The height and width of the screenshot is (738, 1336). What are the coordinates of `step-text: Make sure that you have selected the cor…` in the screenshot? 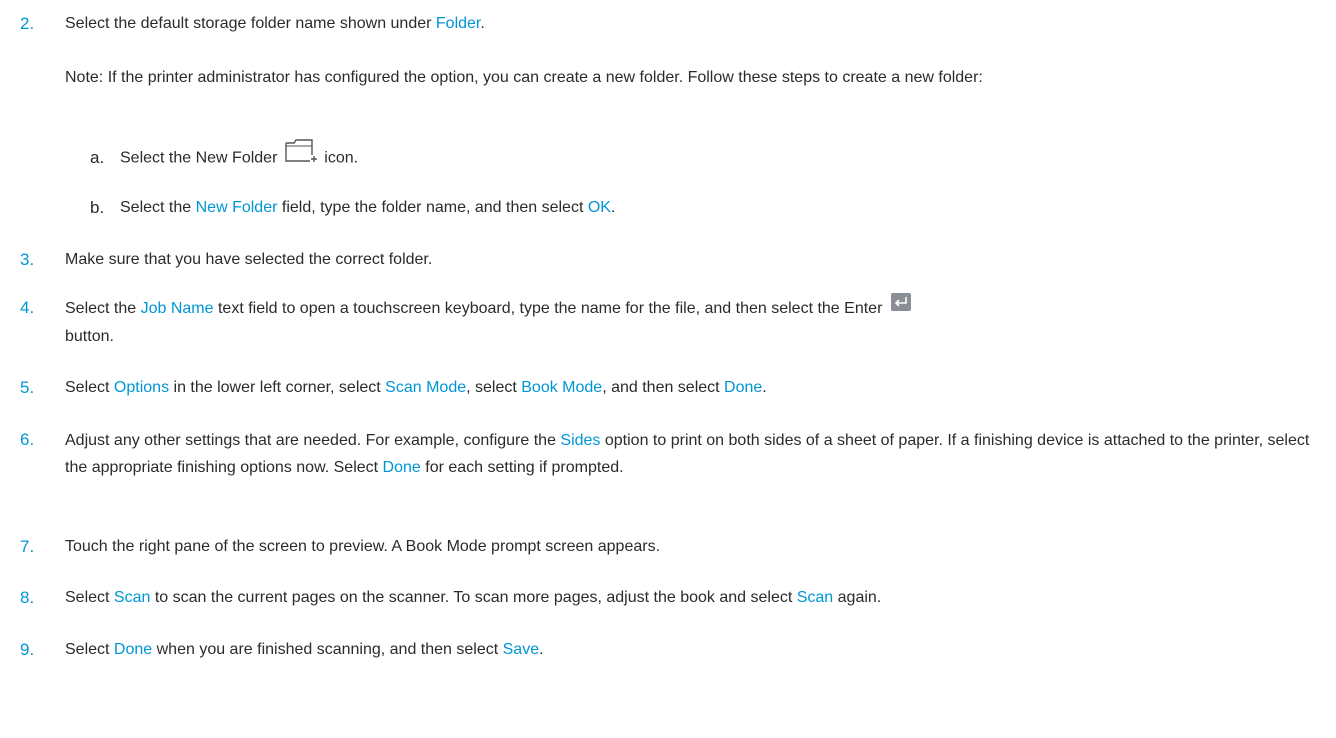 It's located at (249, 259).